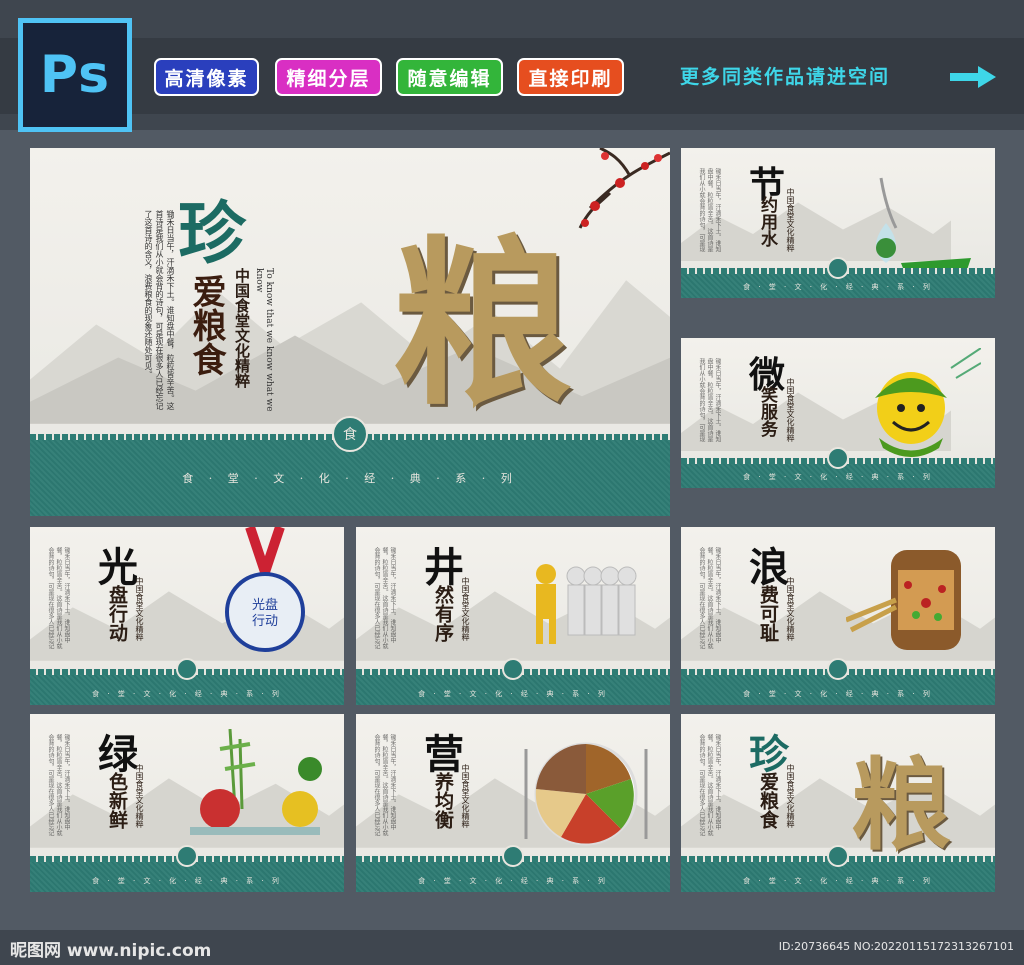  I want to click on poster-title-rest: 色新鲜, so click(117, 800).